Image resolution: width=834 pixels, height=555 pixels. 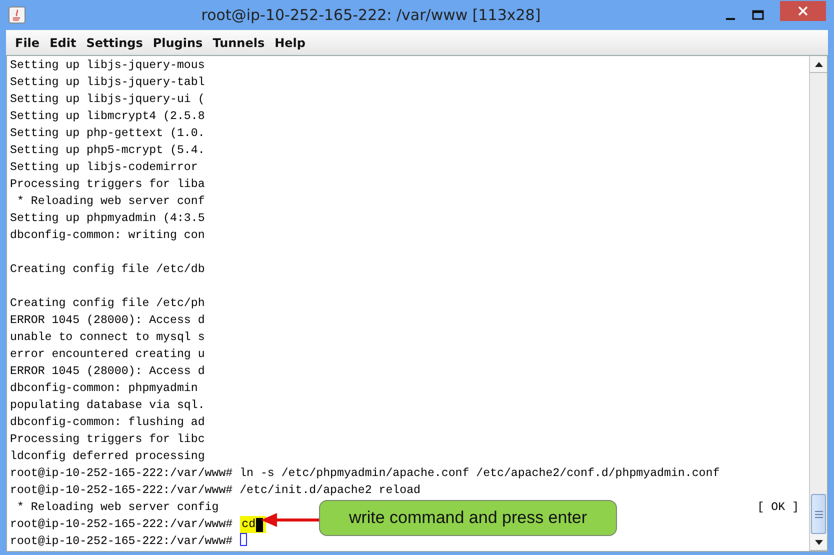 What do you see at coordinates (818, 64) in the screenshot?
I see `scroll-up-icon` at bounding box center [818, 64].